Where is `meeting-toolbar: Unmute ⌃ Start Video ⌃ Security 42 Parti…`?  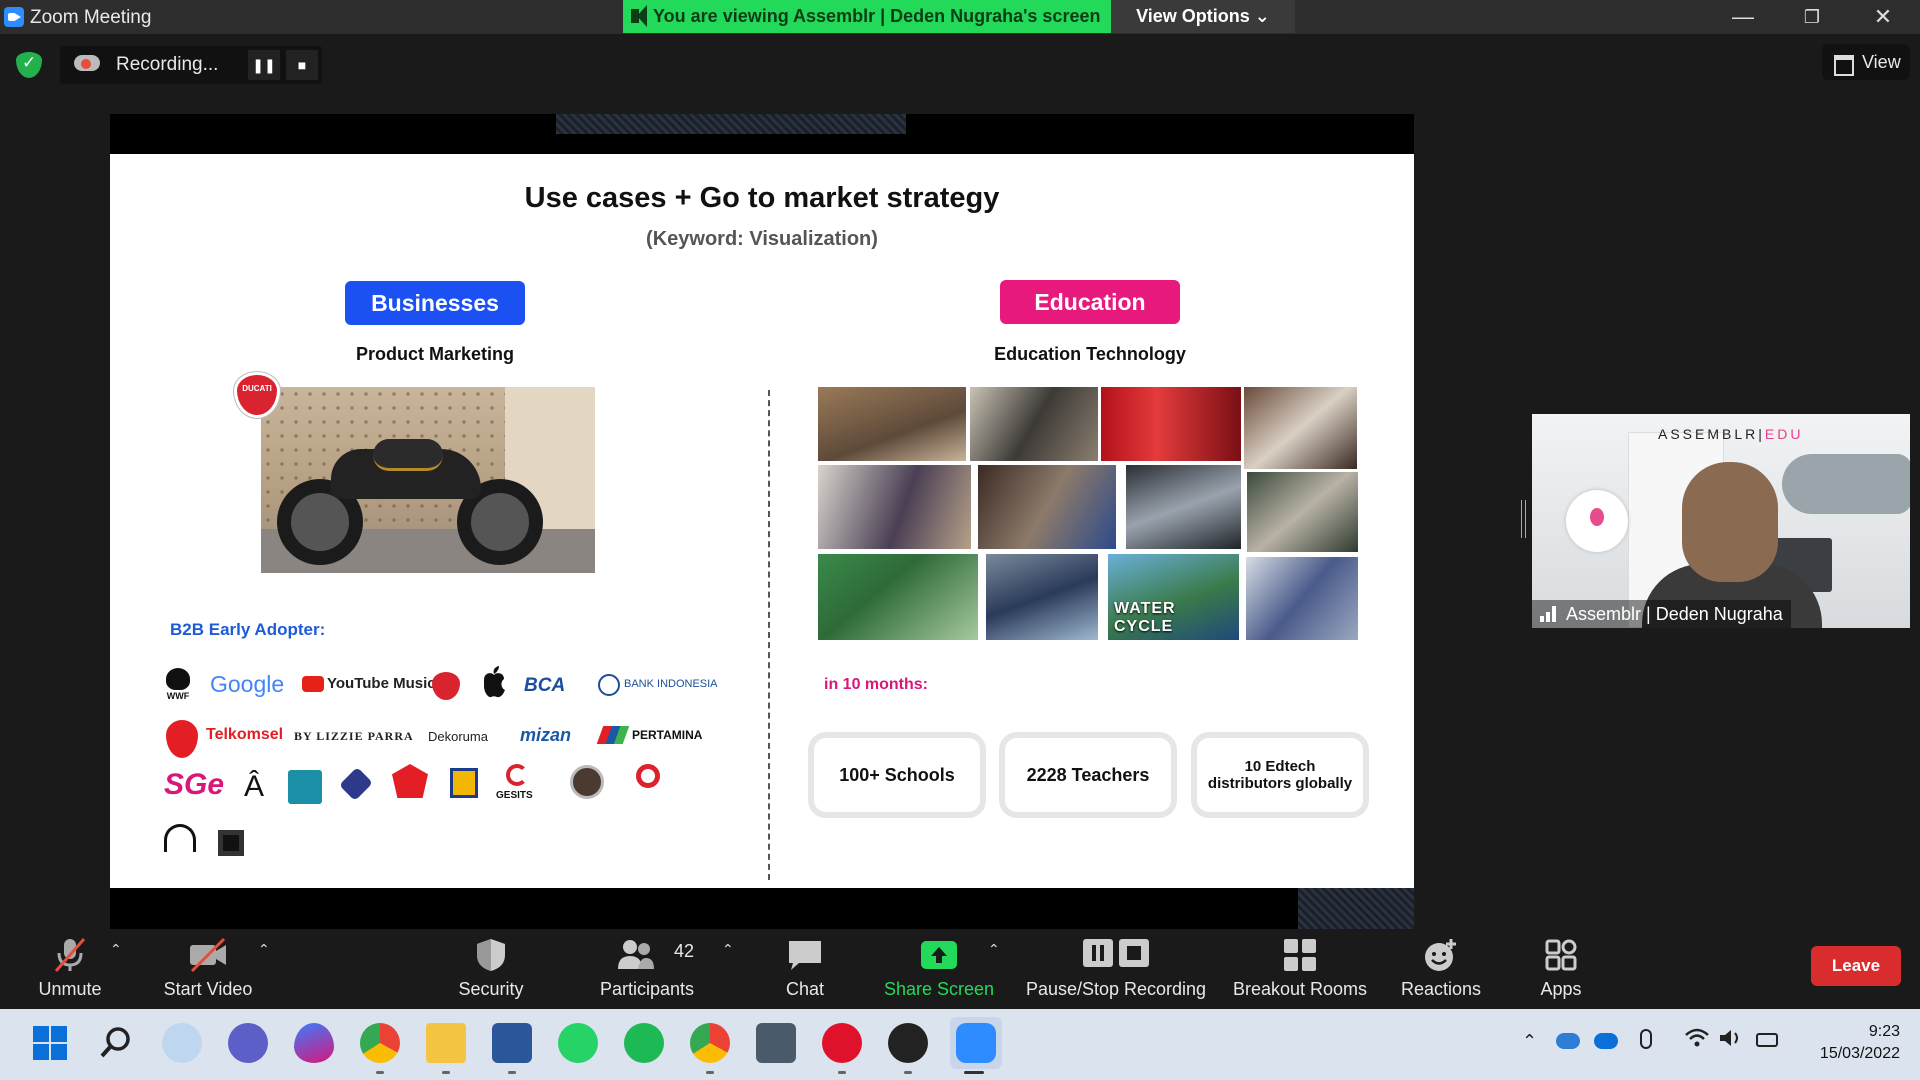 meeting-toolbar: Unmute ⌃ Start Video ⌃ Security 42 Parti… is located at coordinates (960, 969).